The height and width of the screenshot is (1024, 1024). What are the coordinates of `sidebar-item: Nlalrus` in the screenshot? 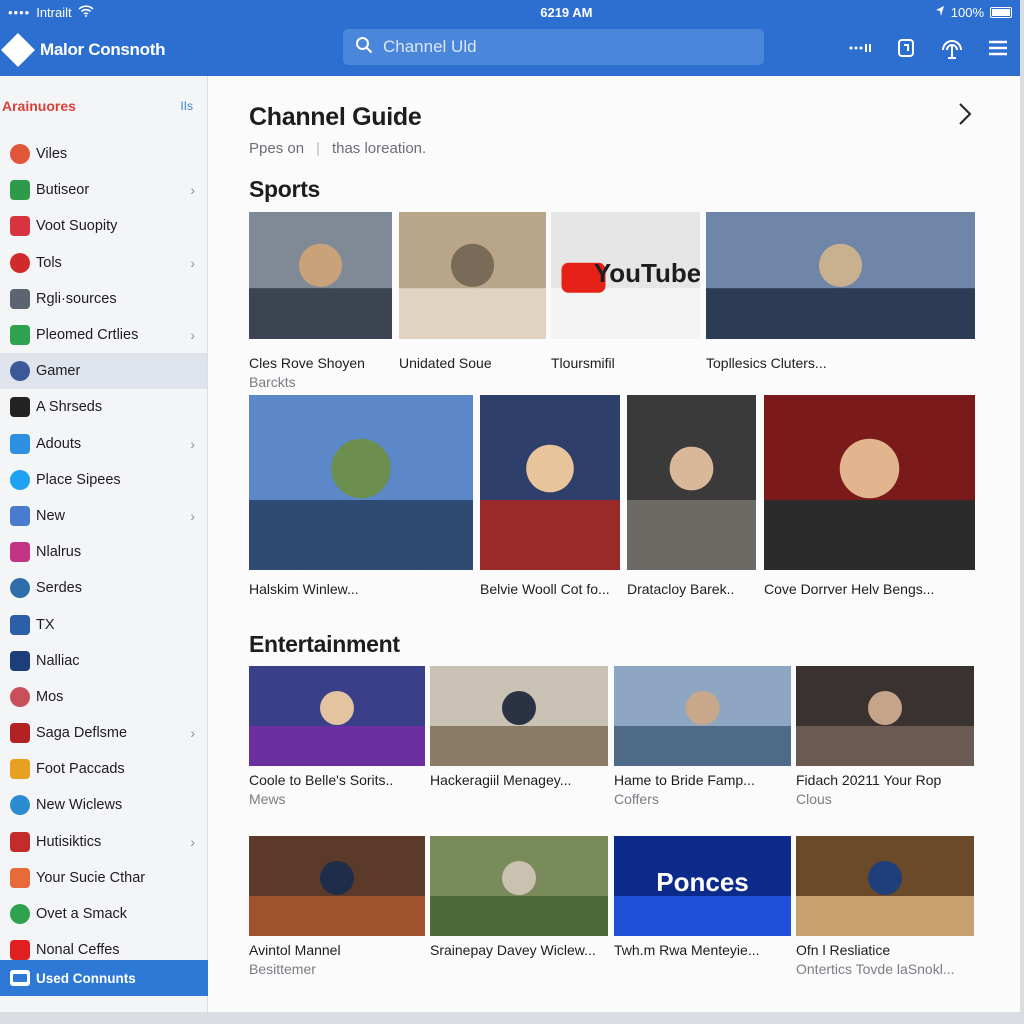 It's located at (103, 552).